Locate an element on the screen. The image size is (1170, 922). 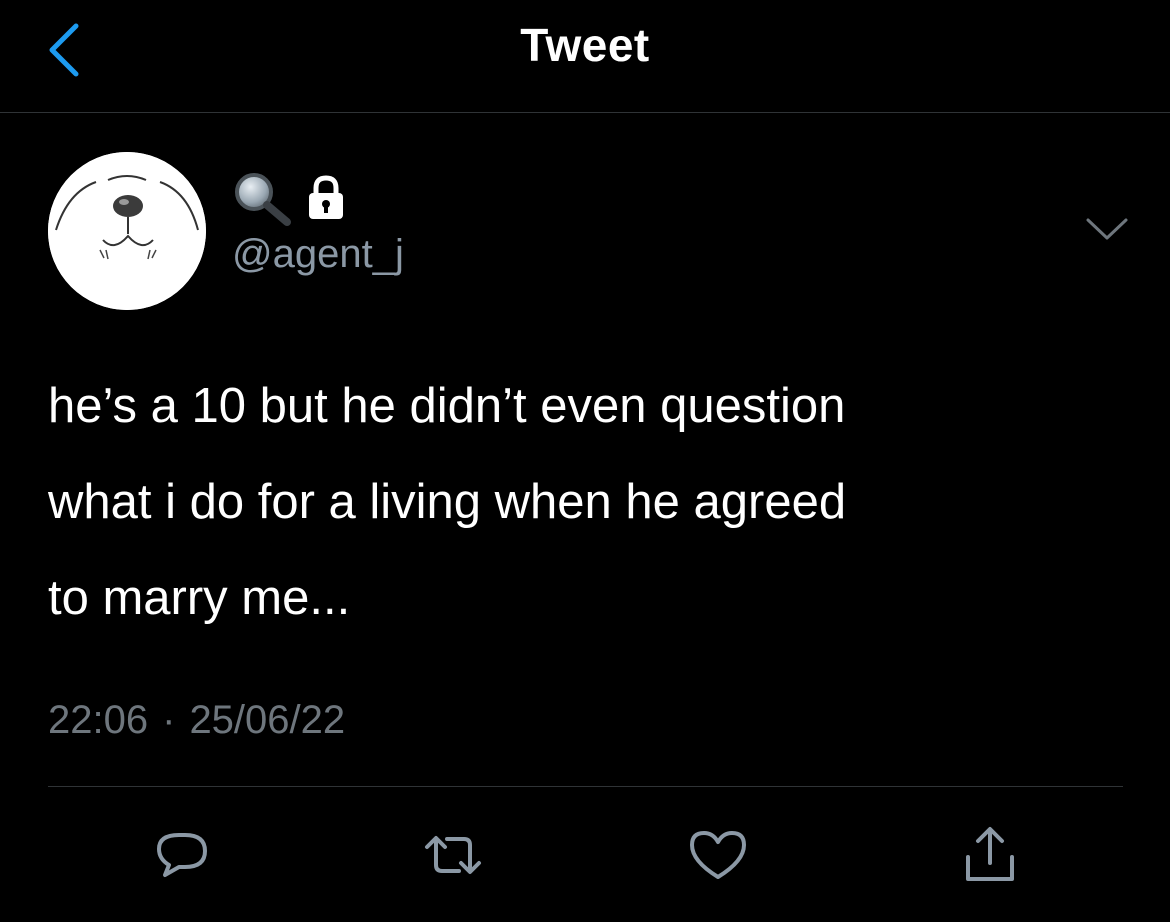
retweet-button is located at coordinates (453, 855).